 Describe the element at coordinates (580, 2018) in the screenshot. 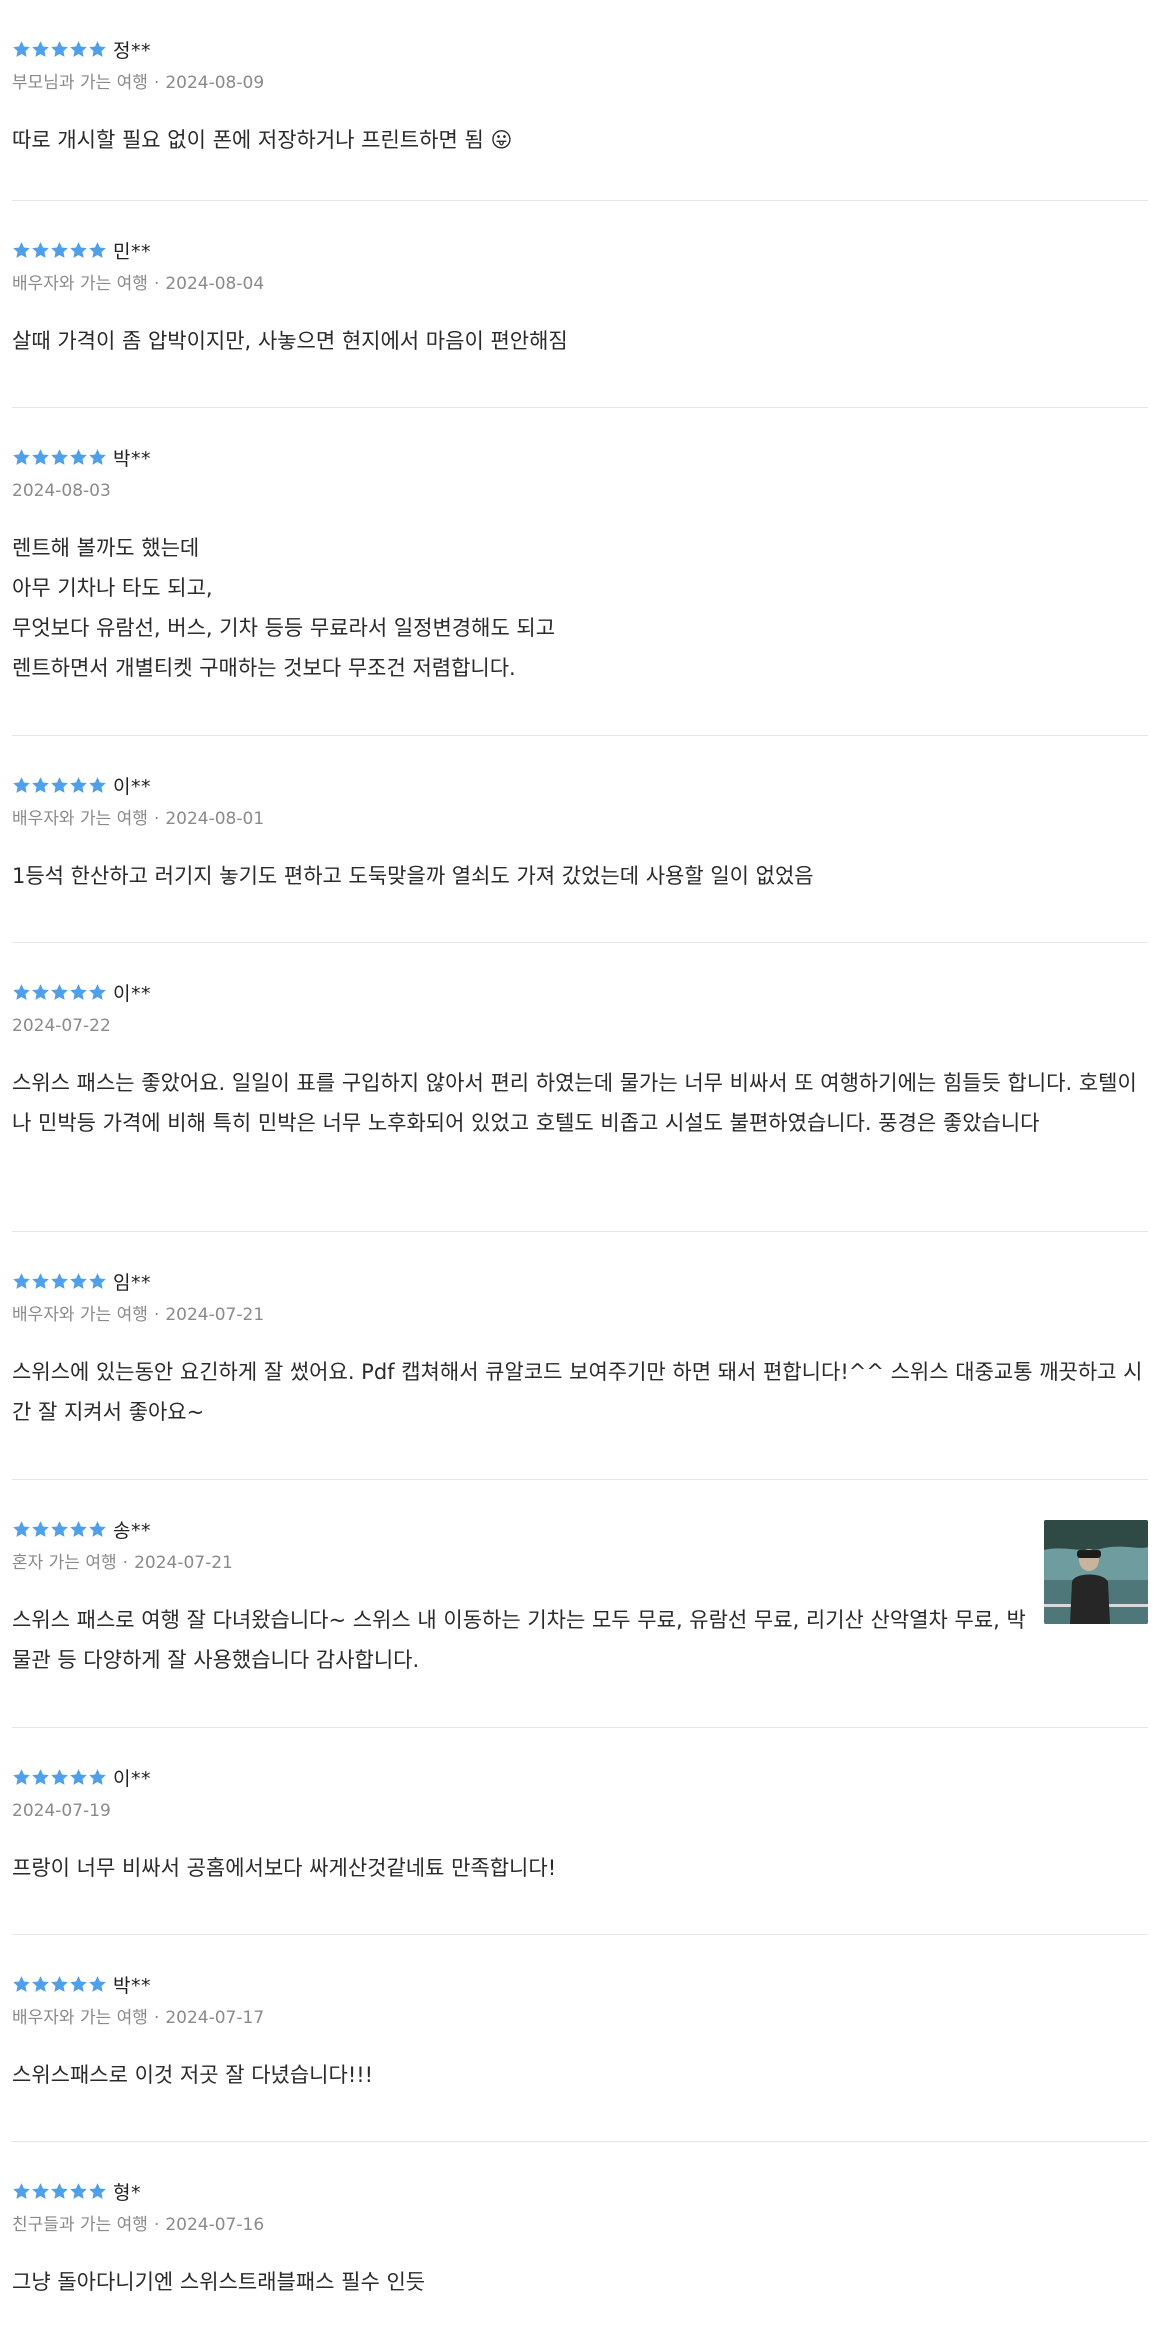

I see `review-meta: 배우자와 가는 여행 · 2024-07-17` at that location.